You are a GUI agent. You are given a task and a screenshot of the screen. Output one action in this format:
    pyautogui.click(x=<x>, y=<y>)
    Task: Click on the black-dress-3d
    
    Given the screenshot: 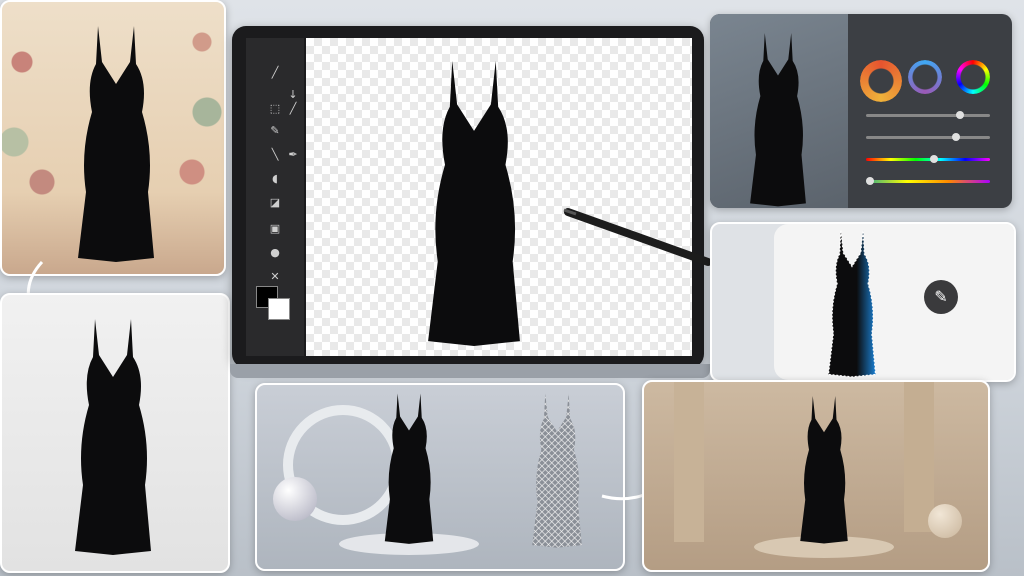 What is the action you would take?
    pyautogui.click(x=409, y=468)
    